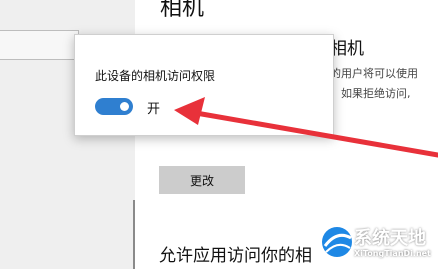  Describe the element at coordinates (390, 238) in the screenshot. I see `watermark-name: 系统天地` at that location.